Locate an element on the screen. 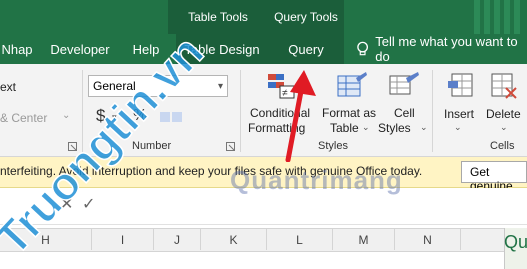 Image resolution: width=527 pixels, height=269 pixels. insert-cells-button: Insert ⌄ is located at coordinates (461, 103).